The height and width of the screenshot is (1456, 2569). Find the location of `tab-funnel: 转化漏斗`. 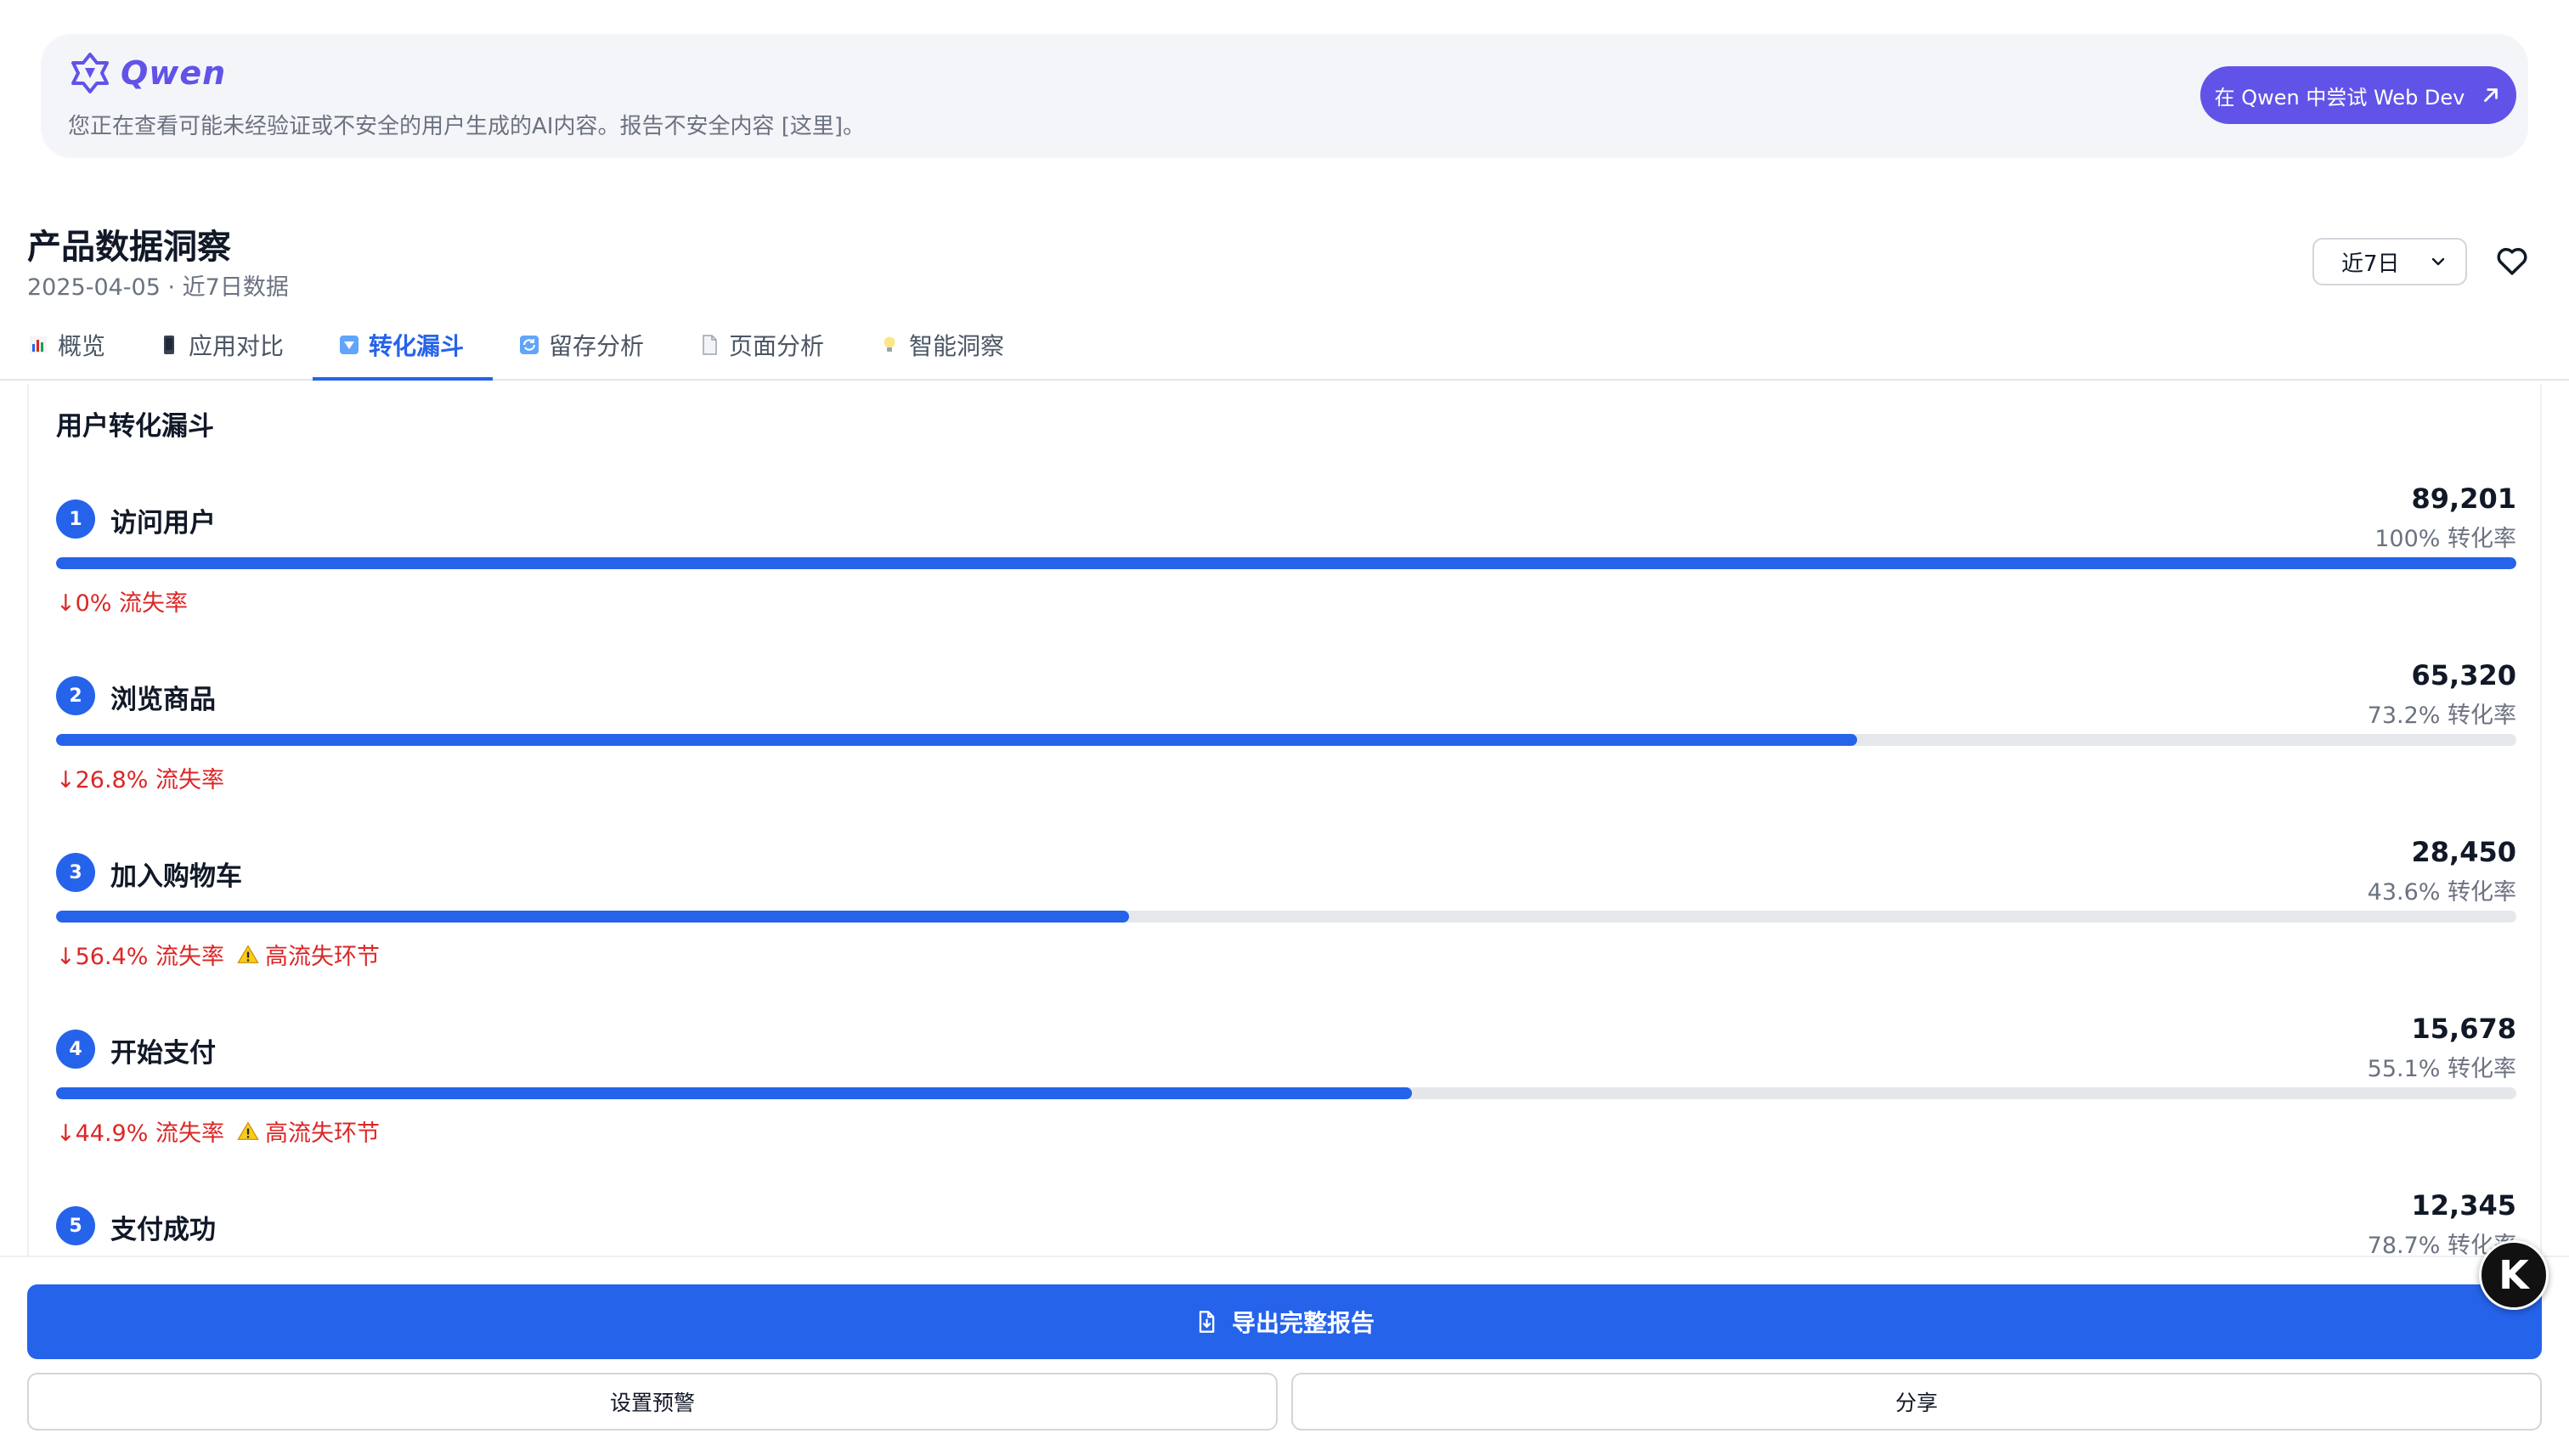

tab-funnel: 转化漏斗 is located at coordinates (401, 345).